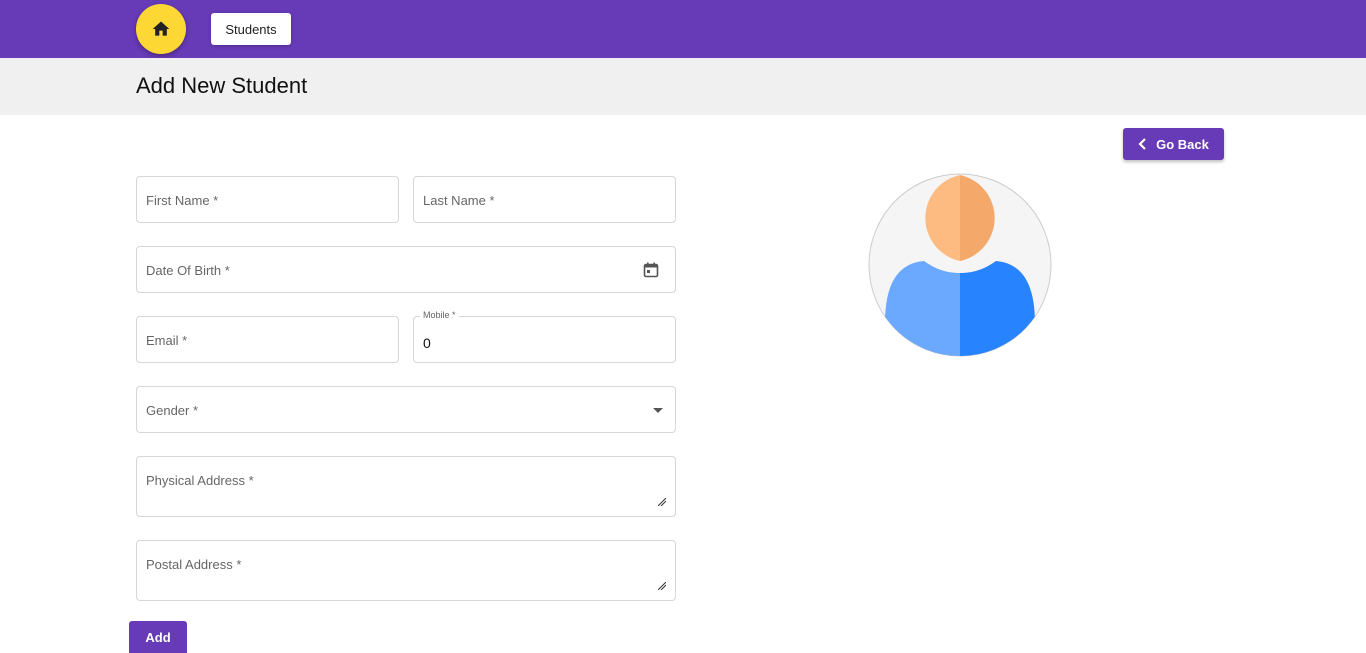 The height and width of the screenshot is (653, 1366). I want to click on gender-select: Gender *, so click(406, 409).